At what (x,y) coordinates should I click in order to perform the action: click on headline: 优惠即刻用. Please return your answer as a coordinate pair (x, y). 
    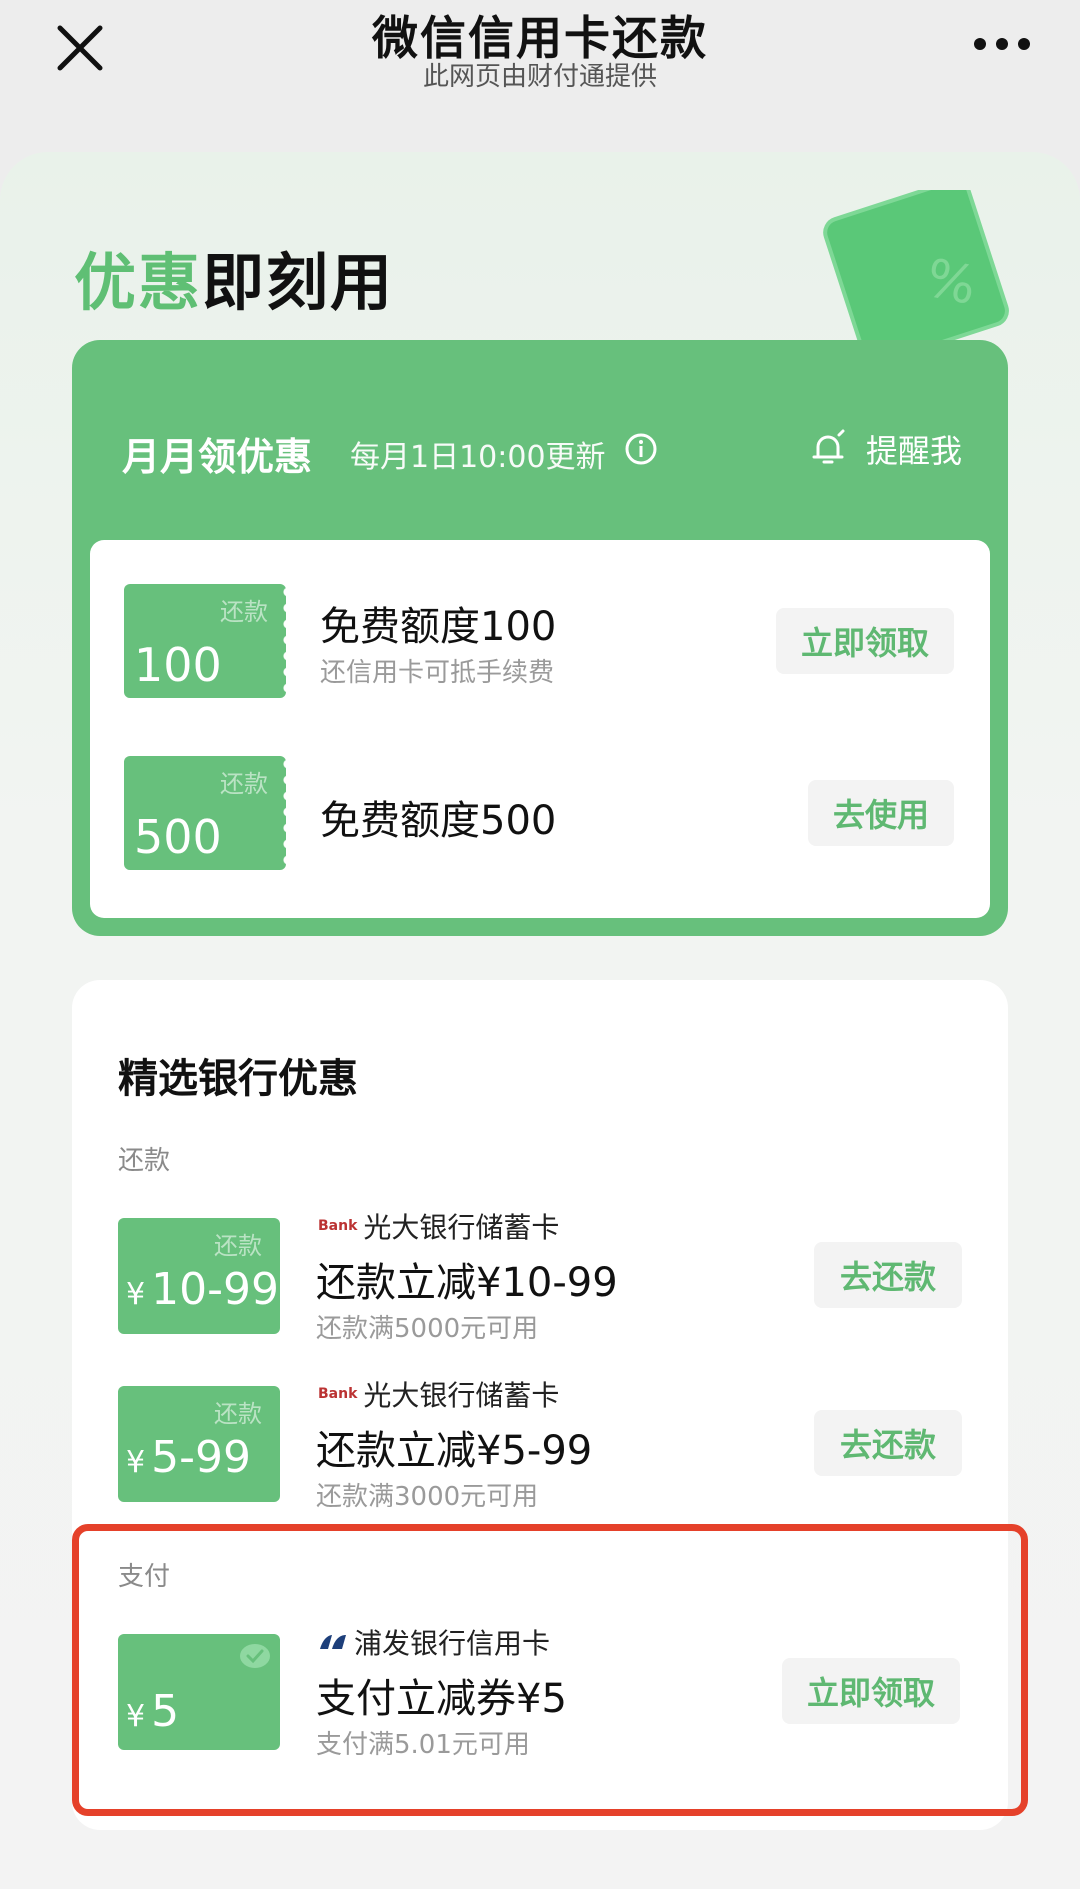
    Looking at the image, I should click on (234, 277).